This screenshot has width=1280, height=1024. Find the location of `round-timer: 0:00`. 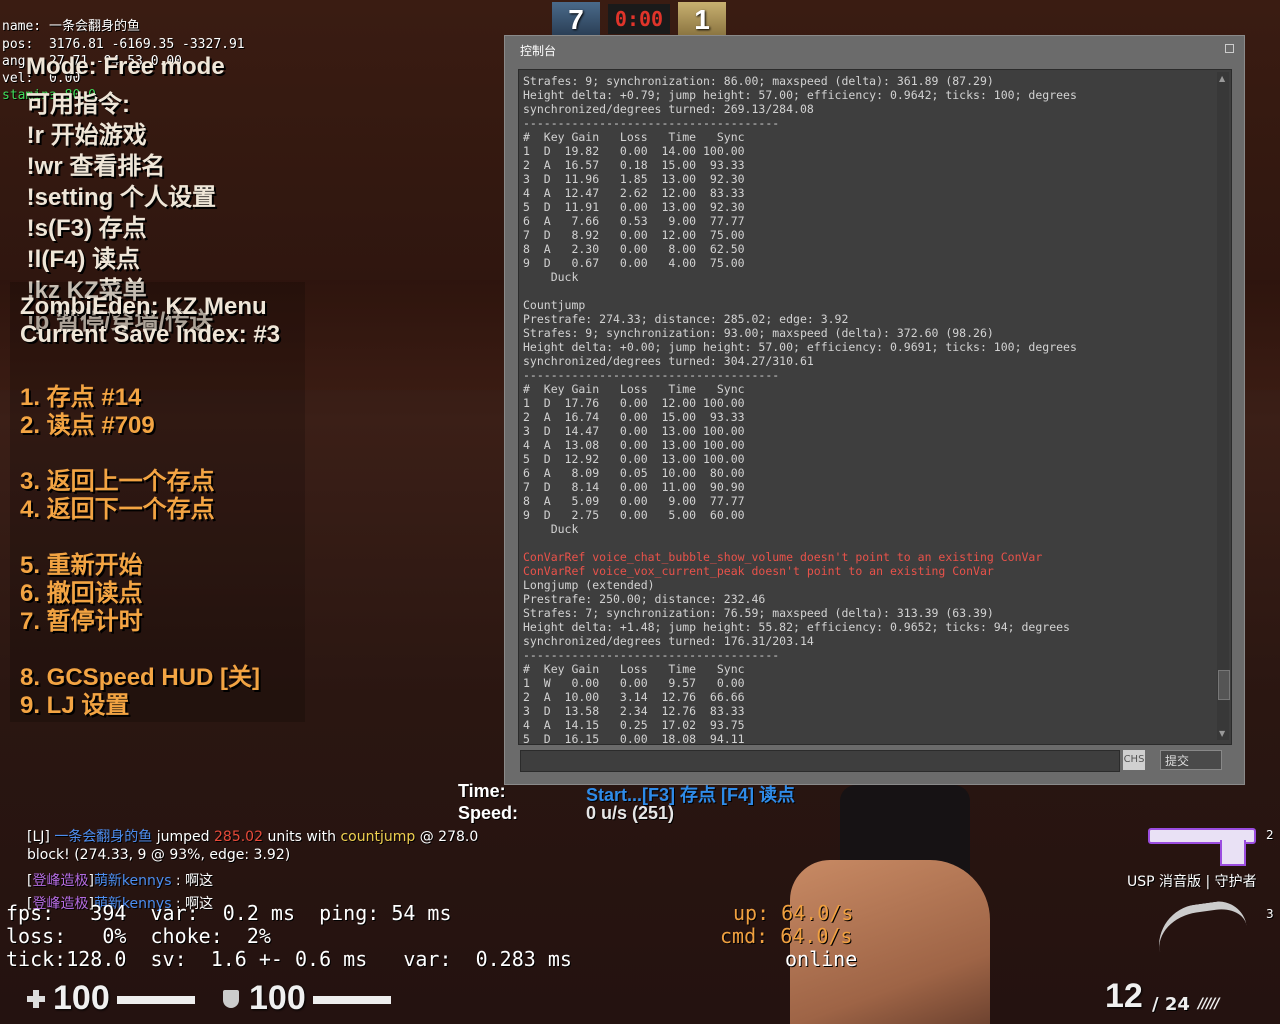

round-timer: 0:00 is located at coordinates (639, 19).